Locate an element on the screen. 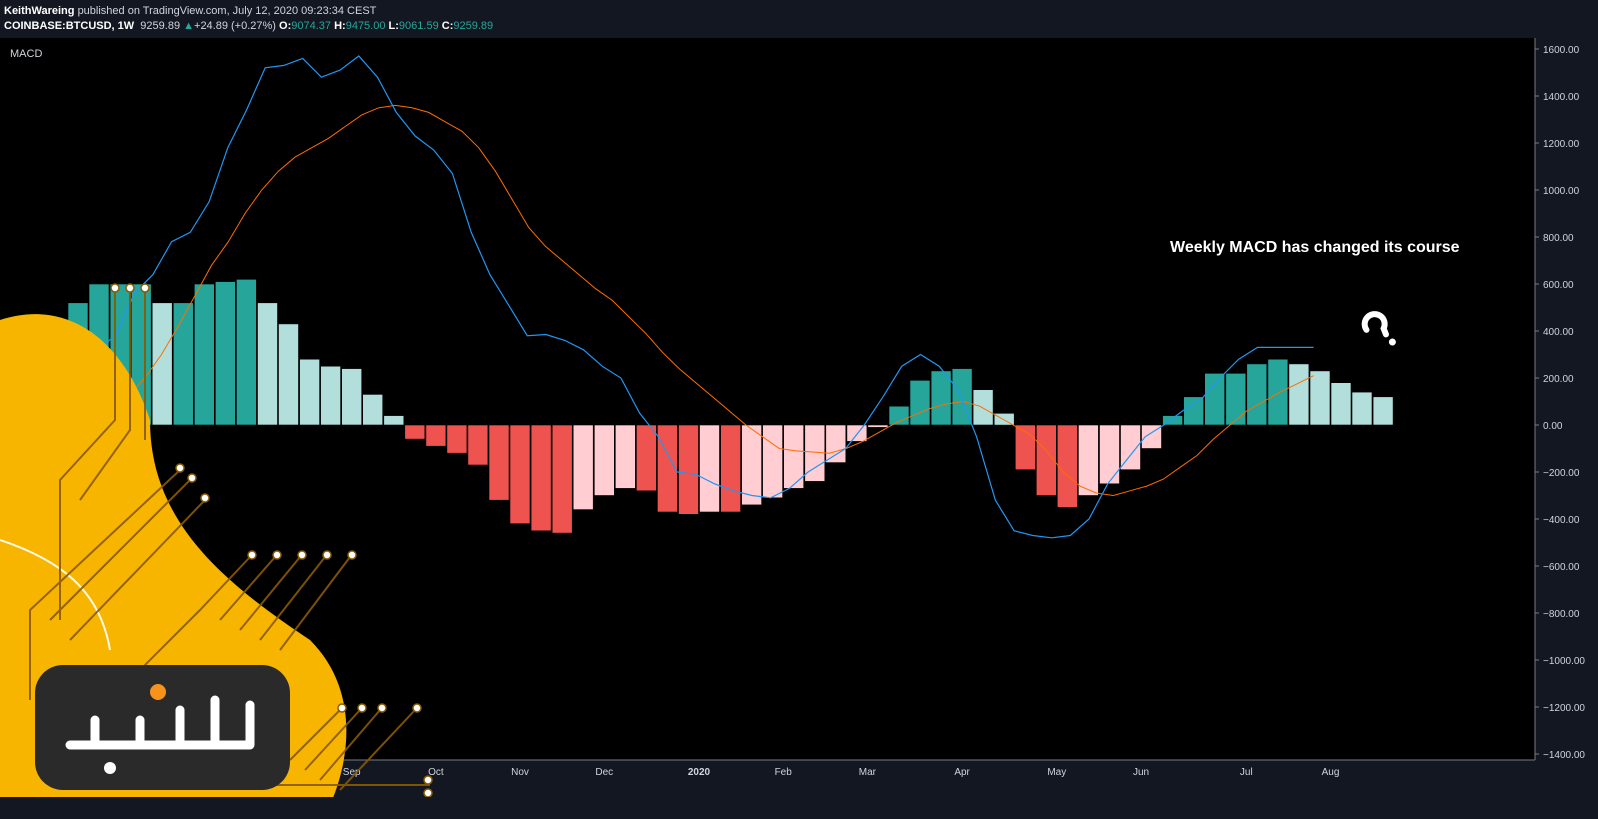 The image size is (1598, 819). x-tick-label: Jun is located at coordinates (1141, 772).